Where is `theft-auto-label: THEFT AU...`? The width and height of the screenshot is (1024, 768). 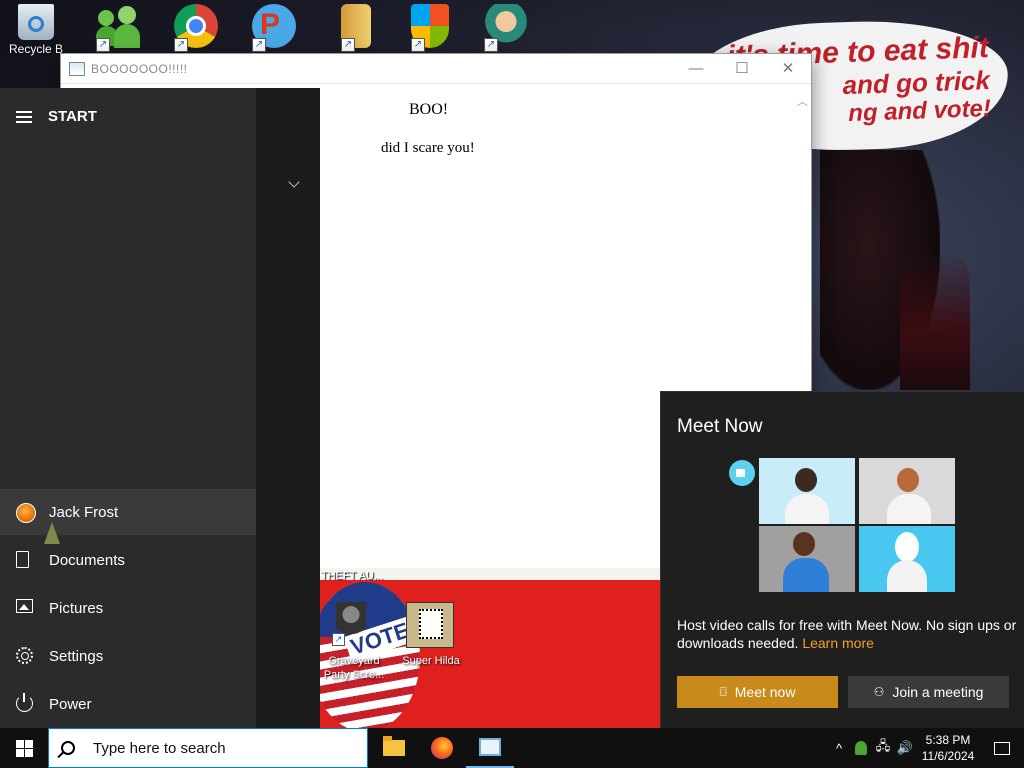
theft-auto-label: THEFT AU... is located at coordinates (352, 576).